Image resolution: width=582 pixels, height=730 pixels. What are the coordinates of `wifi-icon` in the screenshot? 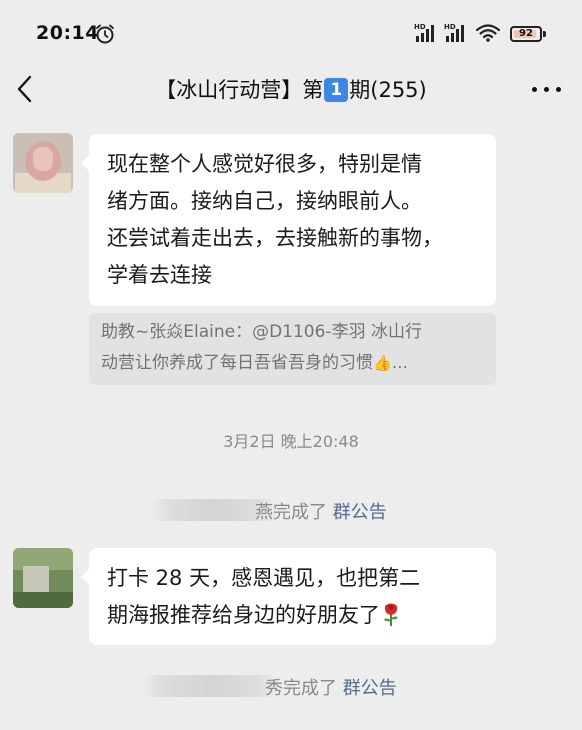 It's located at (488, 33).